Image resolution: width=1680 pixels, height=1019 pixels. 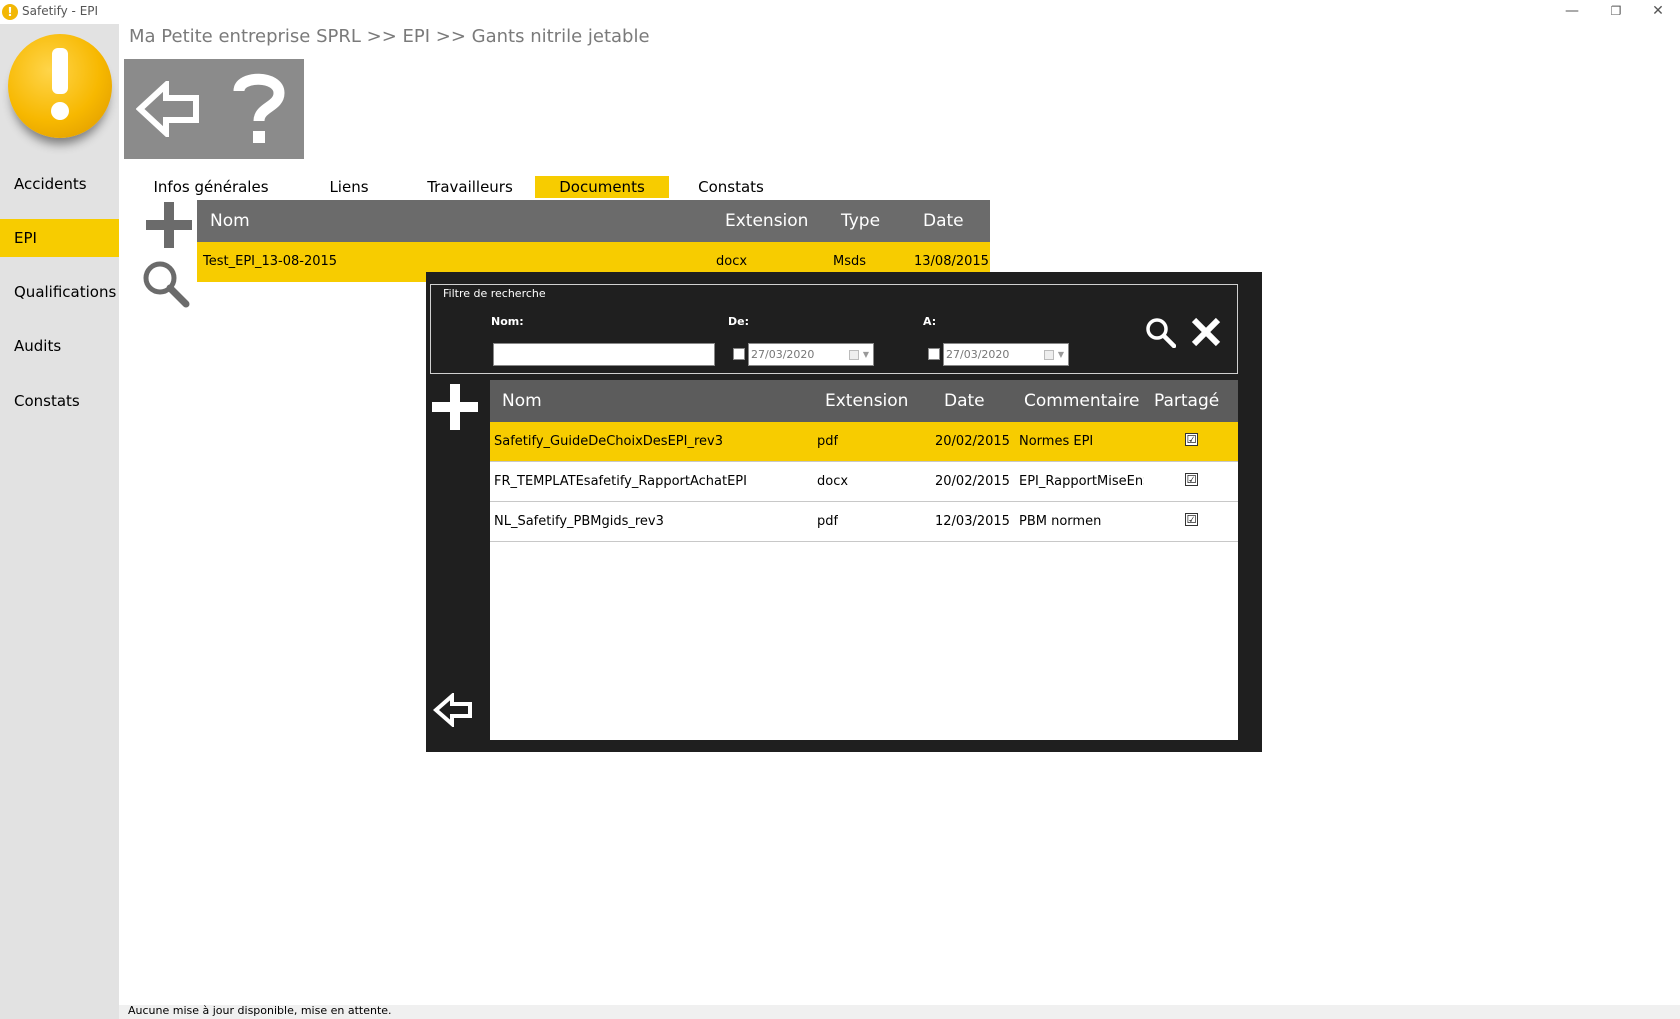 I want to click on table-header: Nom Extension Type Date, so click(x=593, y=221).